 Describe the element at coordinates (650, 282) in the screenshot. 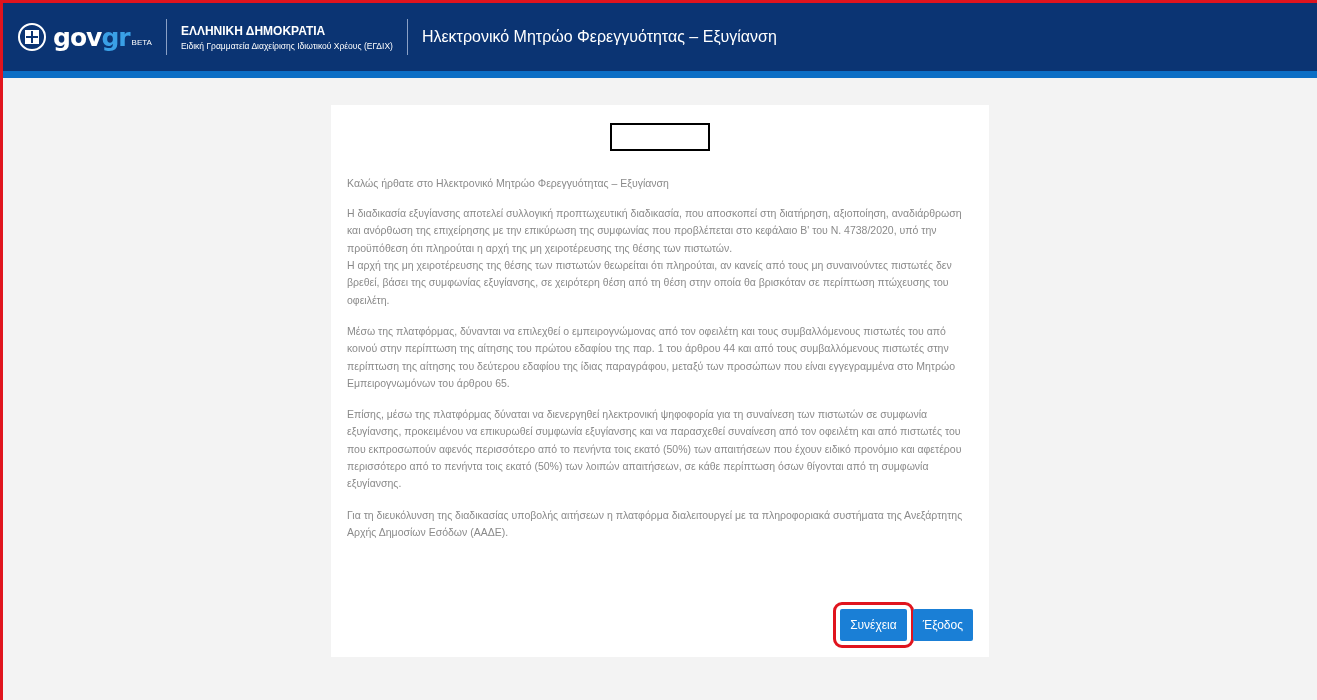

I see `paragraph: Η αρχή της μη χειροτέρευσης της θέσης των πιστωτών θεωρείται ότι πληρούται, αν κανείς από τους μη συναινούντες πιστωτές δεν βρεθεί, βάσει της συμφωνίας εξυγίανσης, σε χειρότερη θέση από τη θέση στην οποία θα βρισκόταν σε περίπτωση πτώχευσης του οφειλέτη.` at that location.